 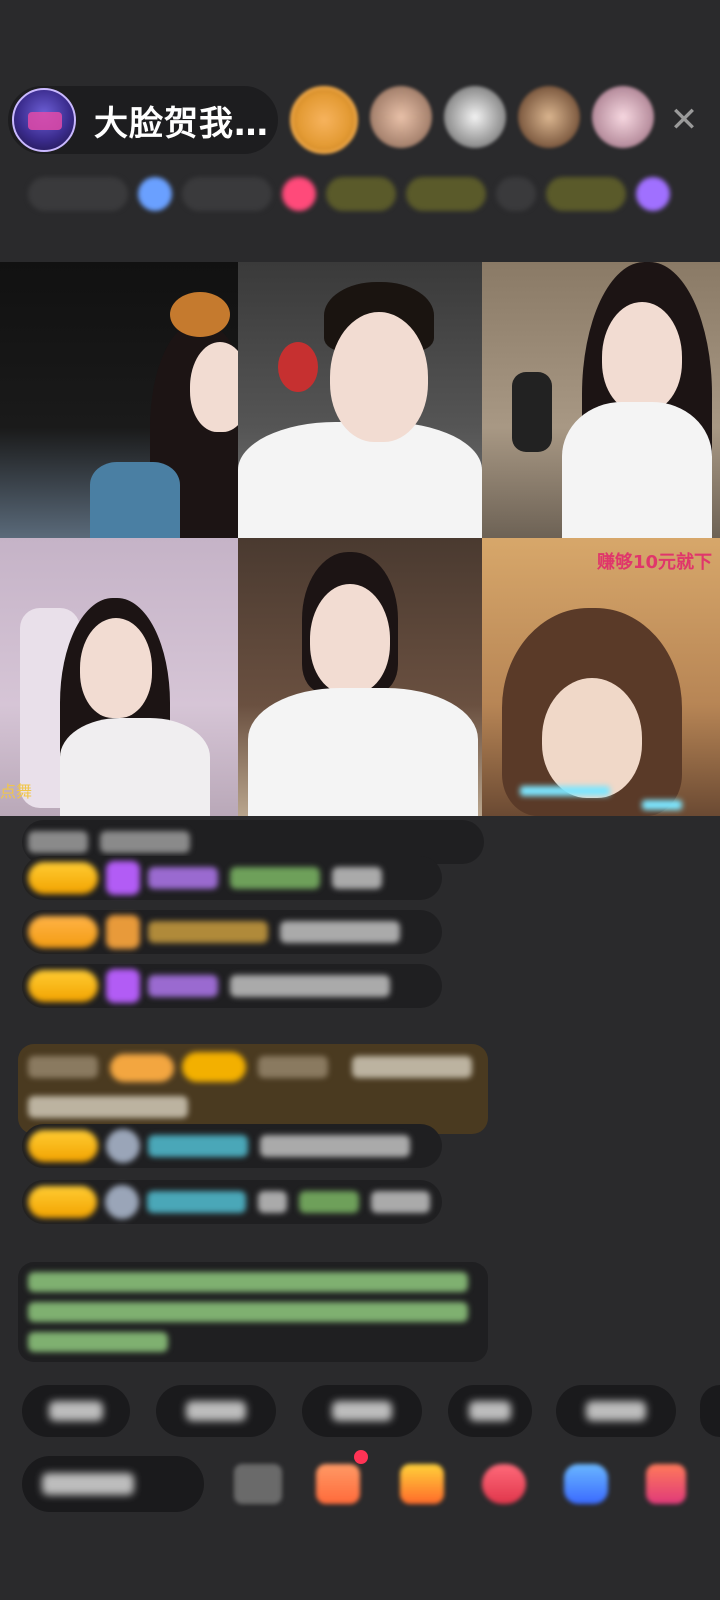 I want to click on chat-input, so click(x=113, y=1484).